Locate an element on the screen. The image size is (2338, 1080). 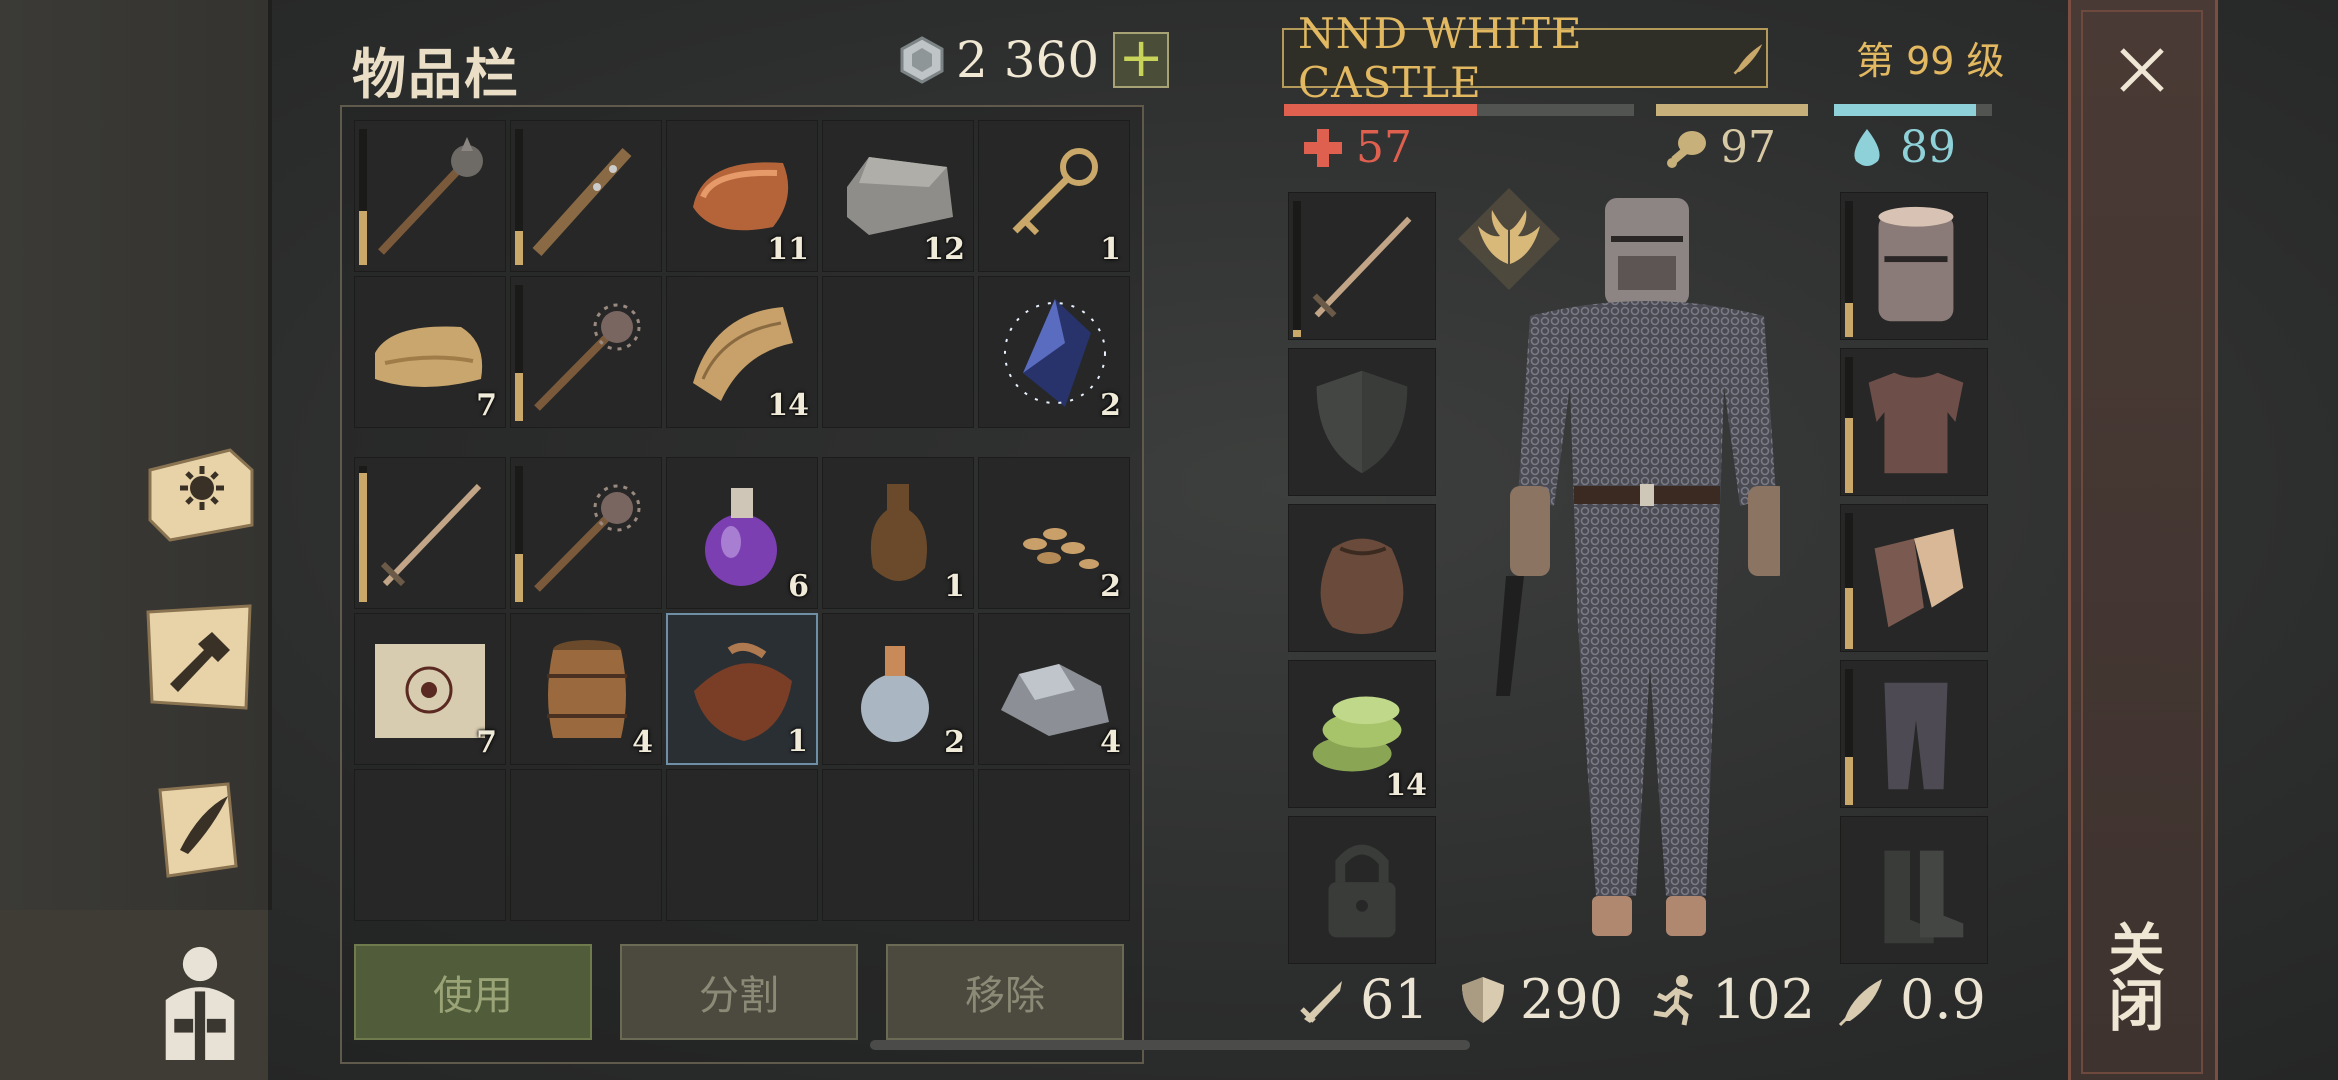
water-stat: 89 is located at coordinates (1900, 147).